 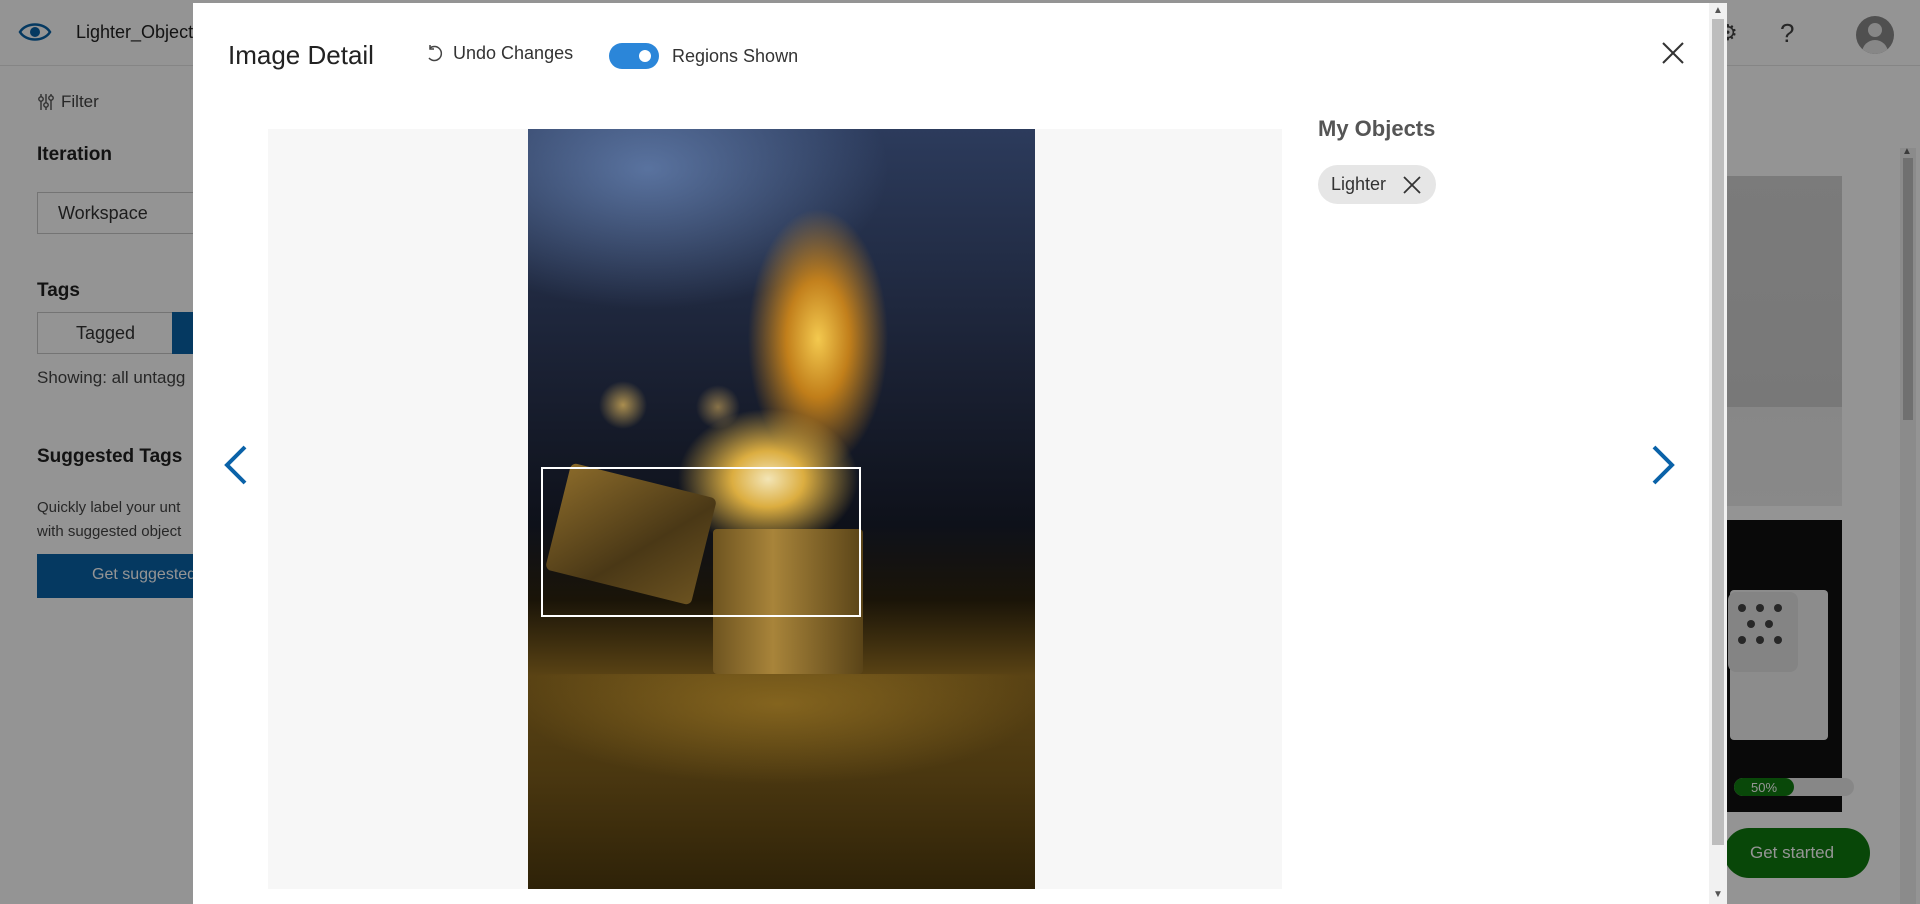 What do you see at coordinates (1718, 894) in the screenshot?
I see `scroll-down-arrow: ▼` at bounding box center [1718, 894].